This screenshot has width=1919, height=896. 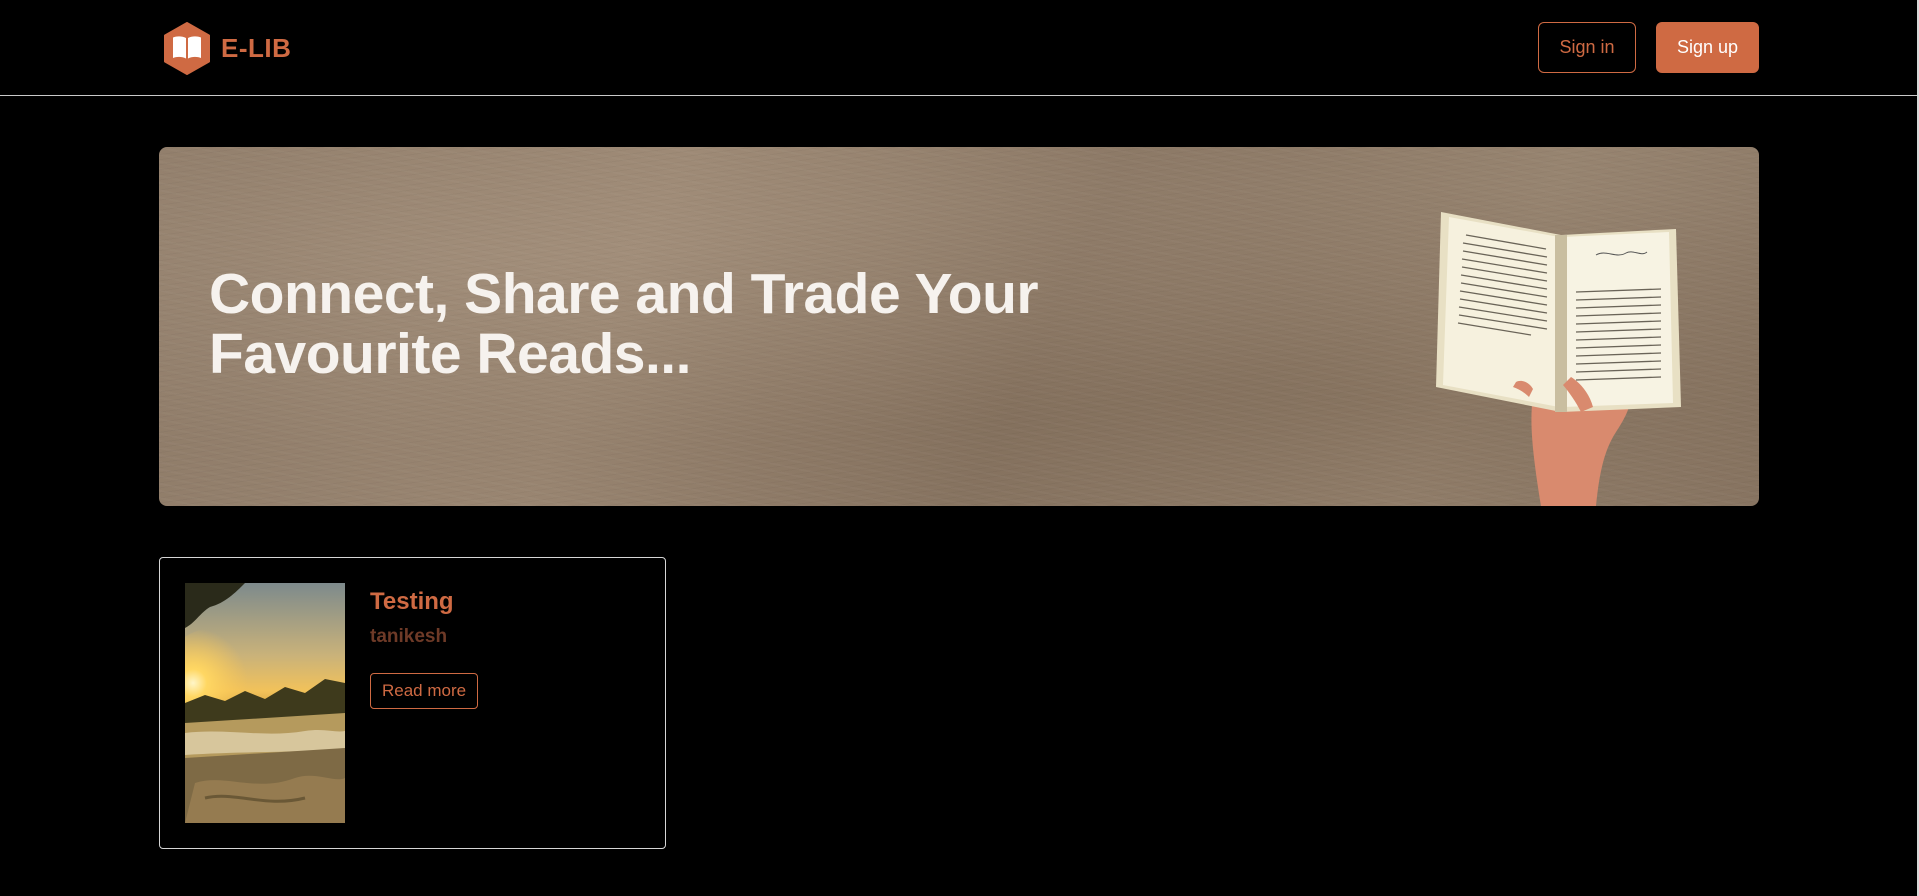 What do you see at coordinates (187, 48) in the screenshot?
I see `book-hexagon-icon` at bounding box center [187, 48].